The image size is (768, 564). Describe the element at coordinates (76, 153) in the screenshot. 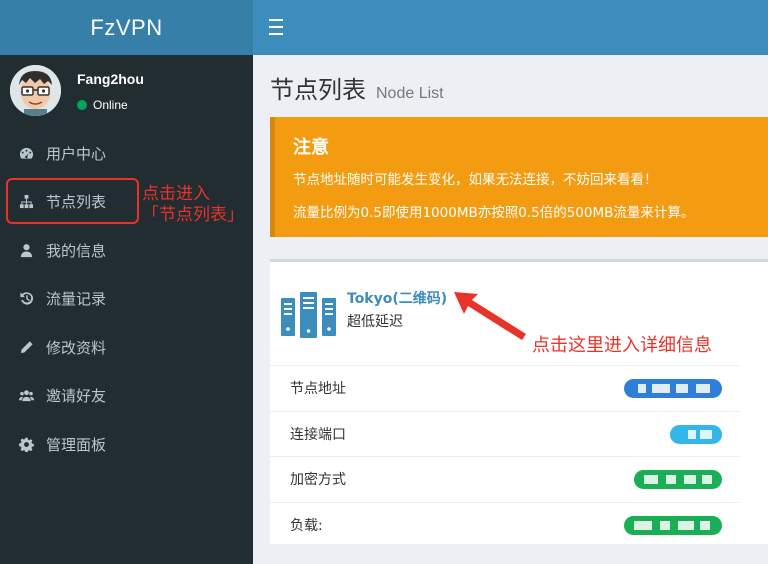

I see `sidebar-item-label: 用户中心` at that location.